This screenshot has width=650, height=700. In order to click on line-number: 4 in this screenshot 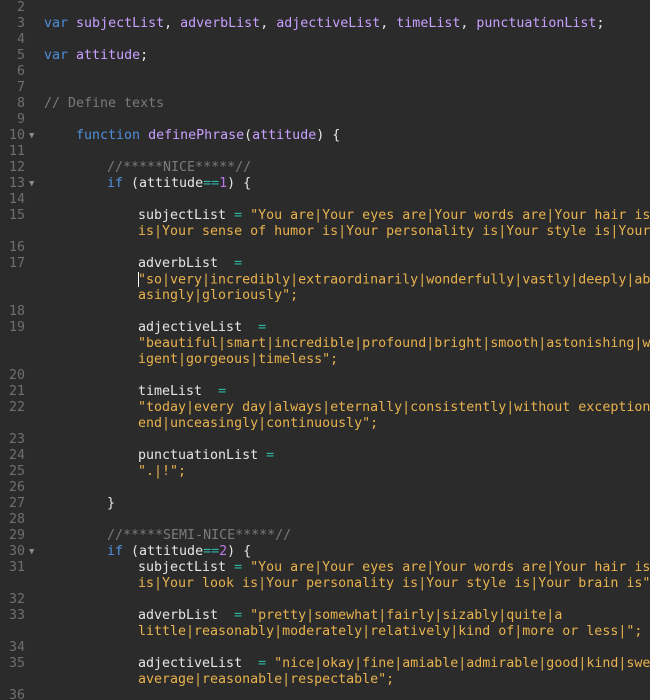, I will do `click(20, 39)`.